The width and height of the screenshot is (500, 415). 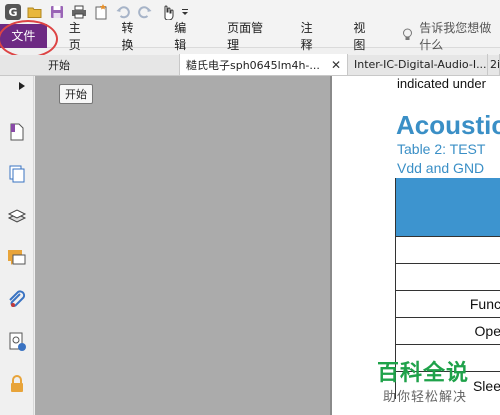 I want to click on document-heading: Acoustic, so click(x=448, y=125).